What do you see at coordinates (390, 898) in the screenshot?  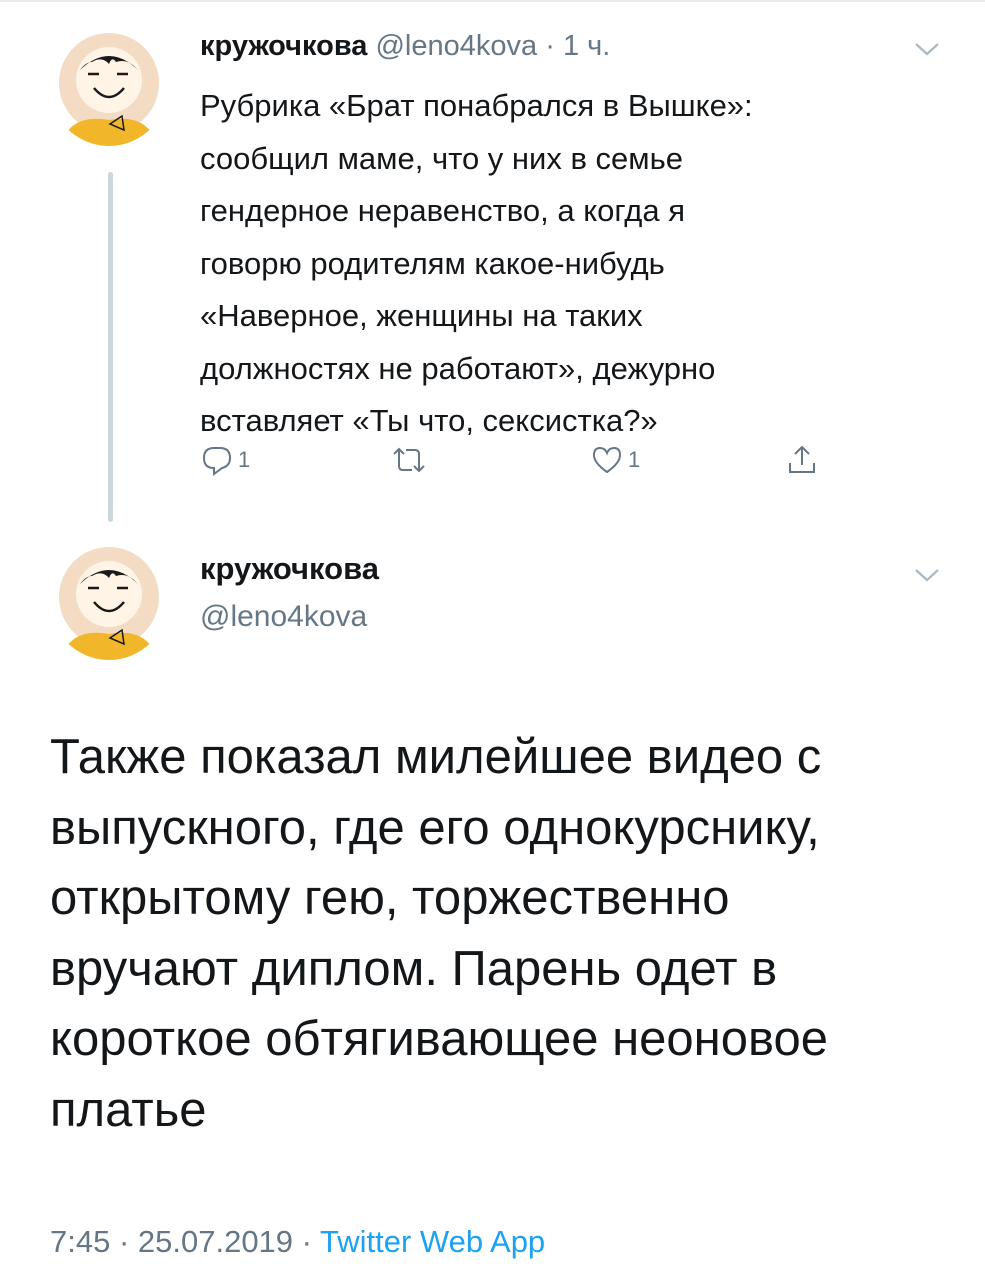 I see `tweet-text-line: открытому гею, торжественно` at bounding box center [390, 898].